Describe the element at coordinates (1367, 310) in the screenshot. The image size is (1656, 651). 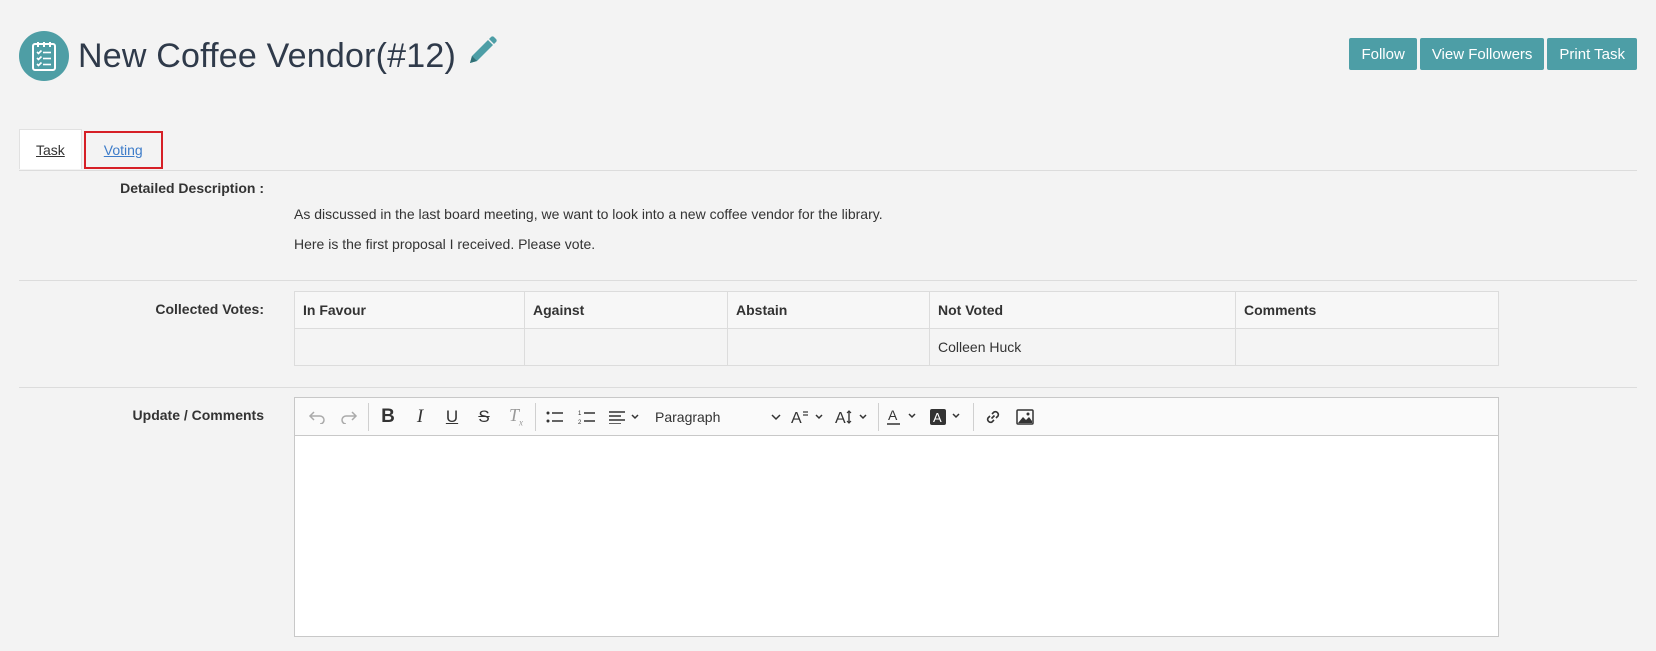
I see `column-header: Comments` at that location.